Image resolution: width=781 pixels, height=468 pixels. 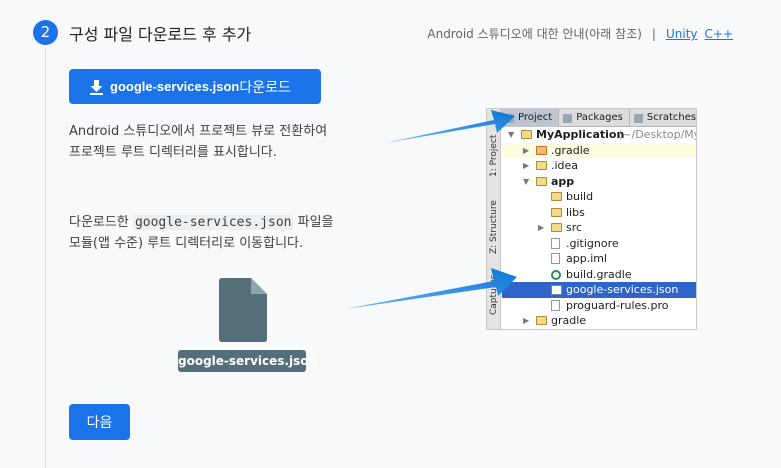 I want to click on download-icon, so click(x=96, y=87).